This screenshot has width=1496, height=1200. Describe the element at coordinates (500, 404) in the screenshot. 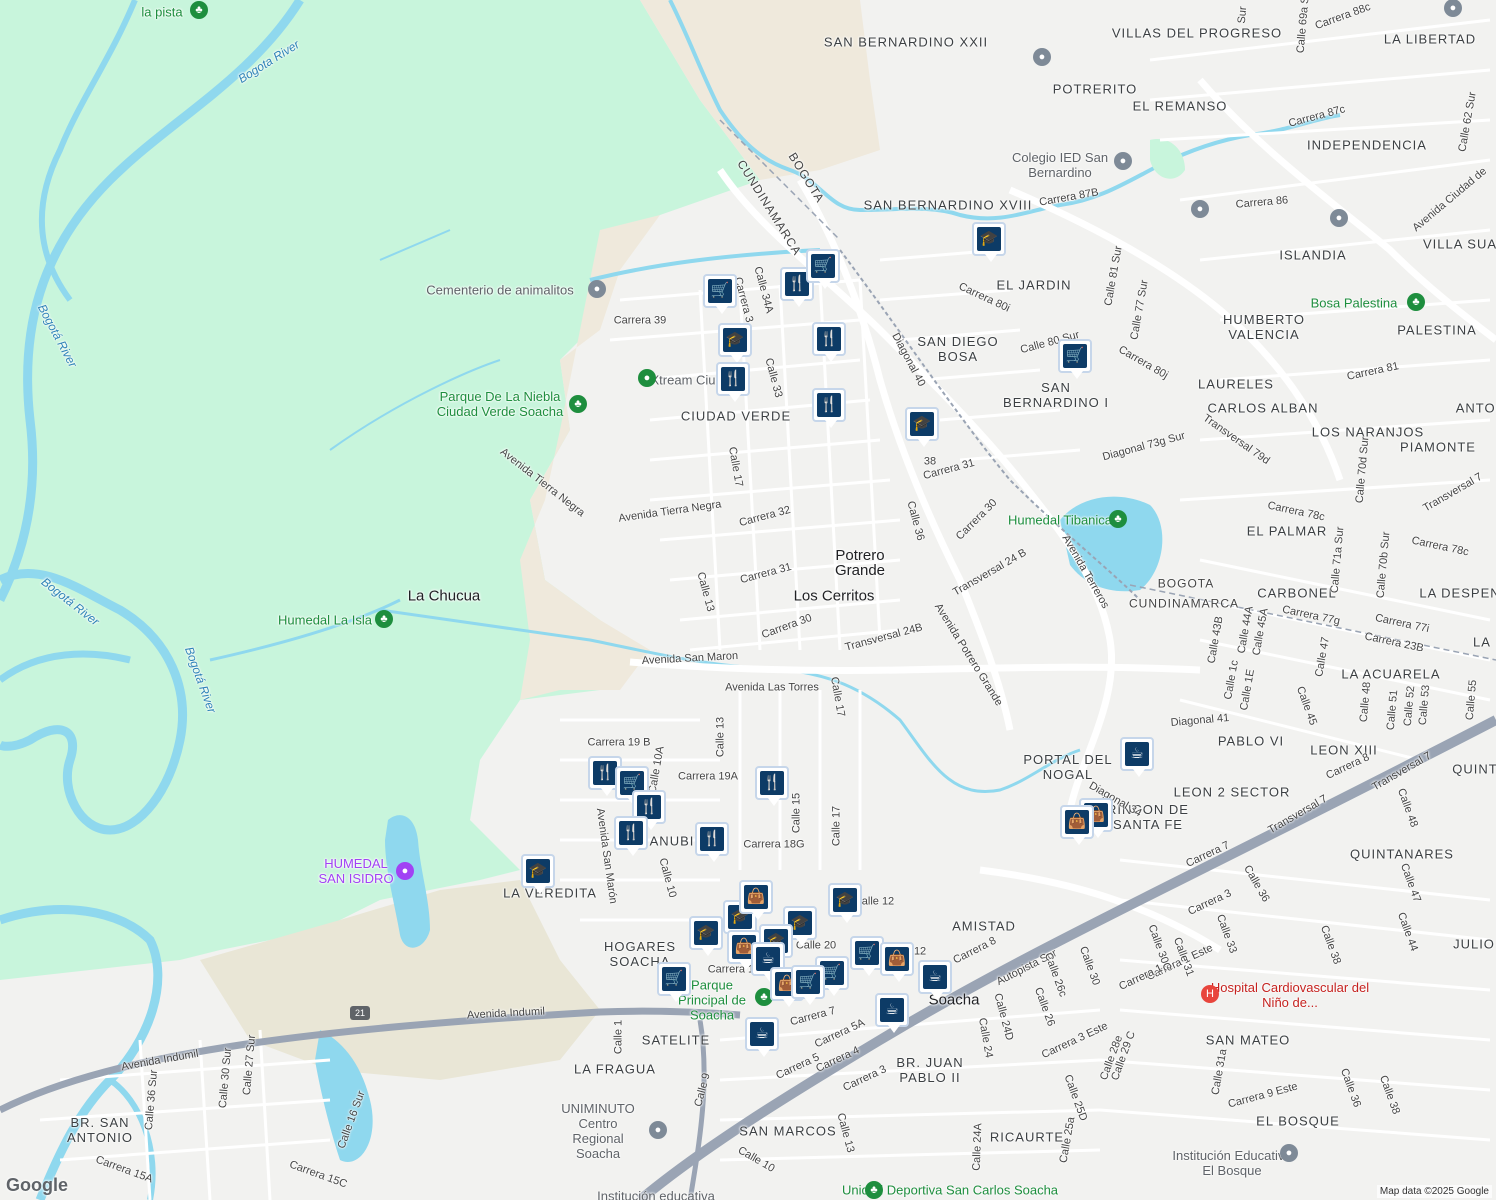

I see `park-label: Parque De La Niebla Ciudad Verde Soacha` at that location.